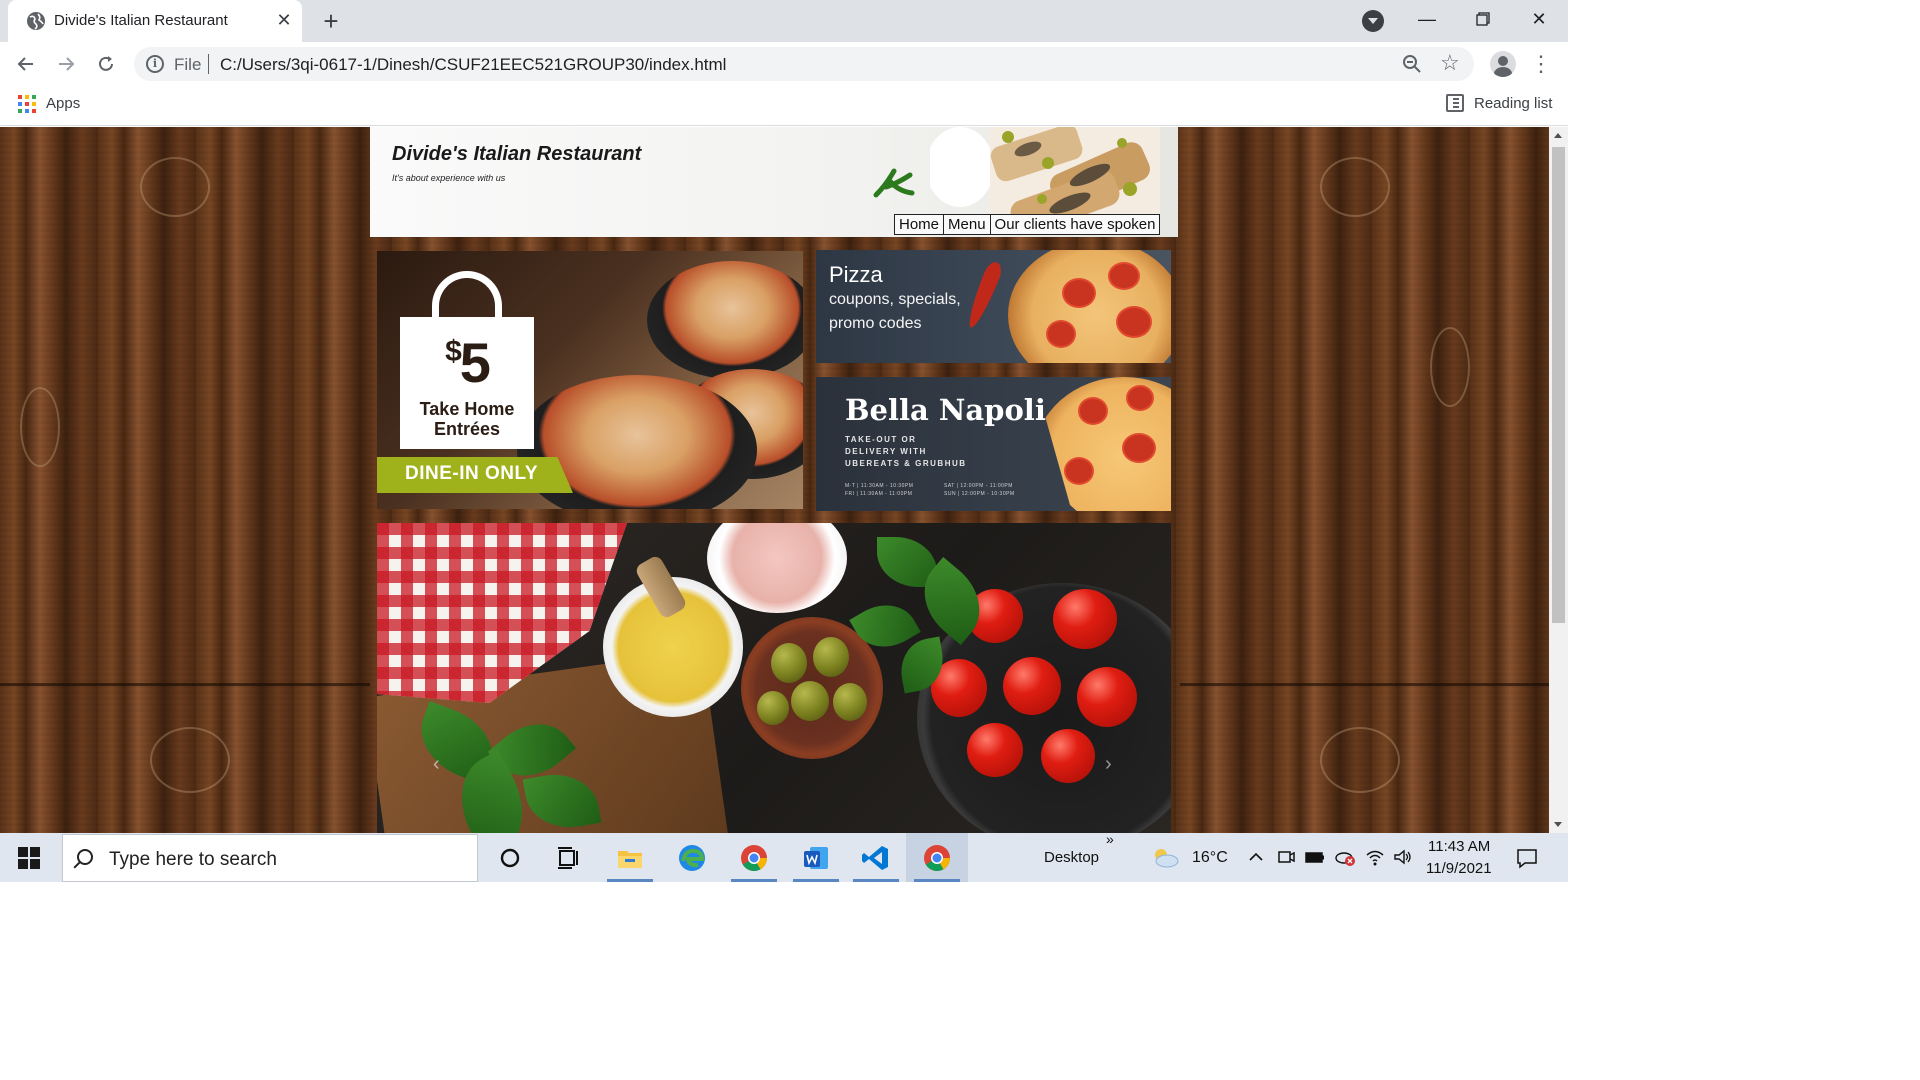 This screenshot has width=1920, height=1080. Describe the element at coordinates (1513, 103) in the screenshot. I see `reading-list-button: Reading list` at that location.